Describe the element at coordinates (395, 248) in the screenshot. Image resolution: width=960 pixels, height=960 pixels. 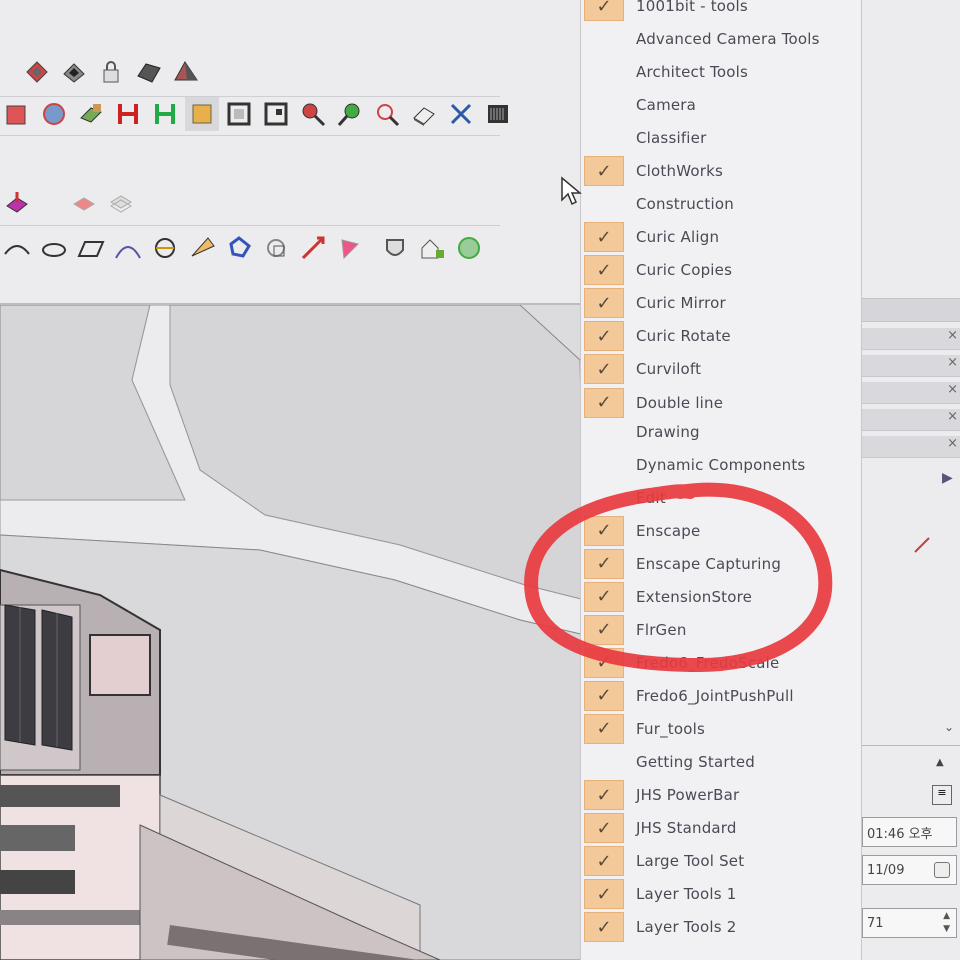
I see `shield-icon` at that location.